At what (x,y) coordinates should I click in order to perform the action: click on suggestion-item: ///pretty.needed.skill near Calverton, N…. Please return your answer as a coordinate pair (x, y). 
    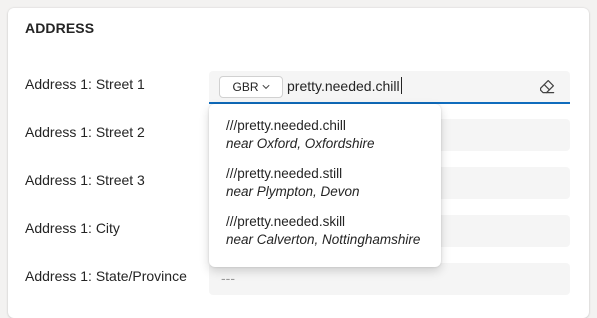
    Looking at the image, I should click on (331, 231).